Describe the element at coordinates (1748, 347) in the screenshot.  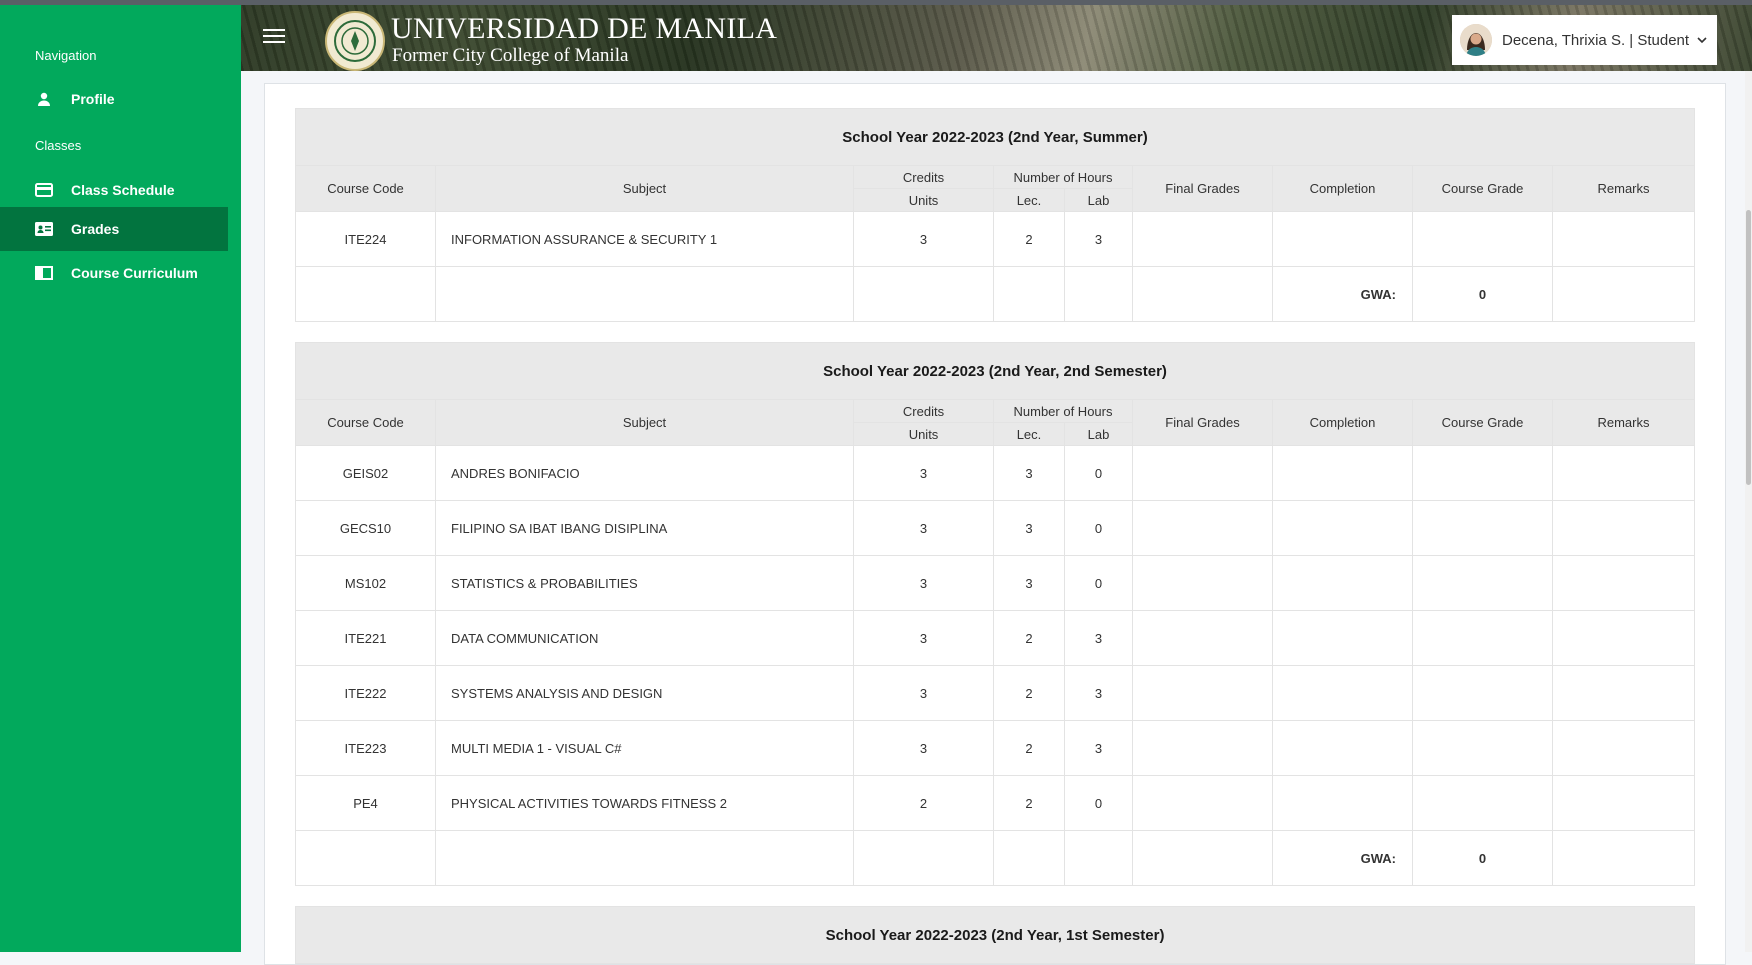
I see `scrollbar-thumb` at that location.